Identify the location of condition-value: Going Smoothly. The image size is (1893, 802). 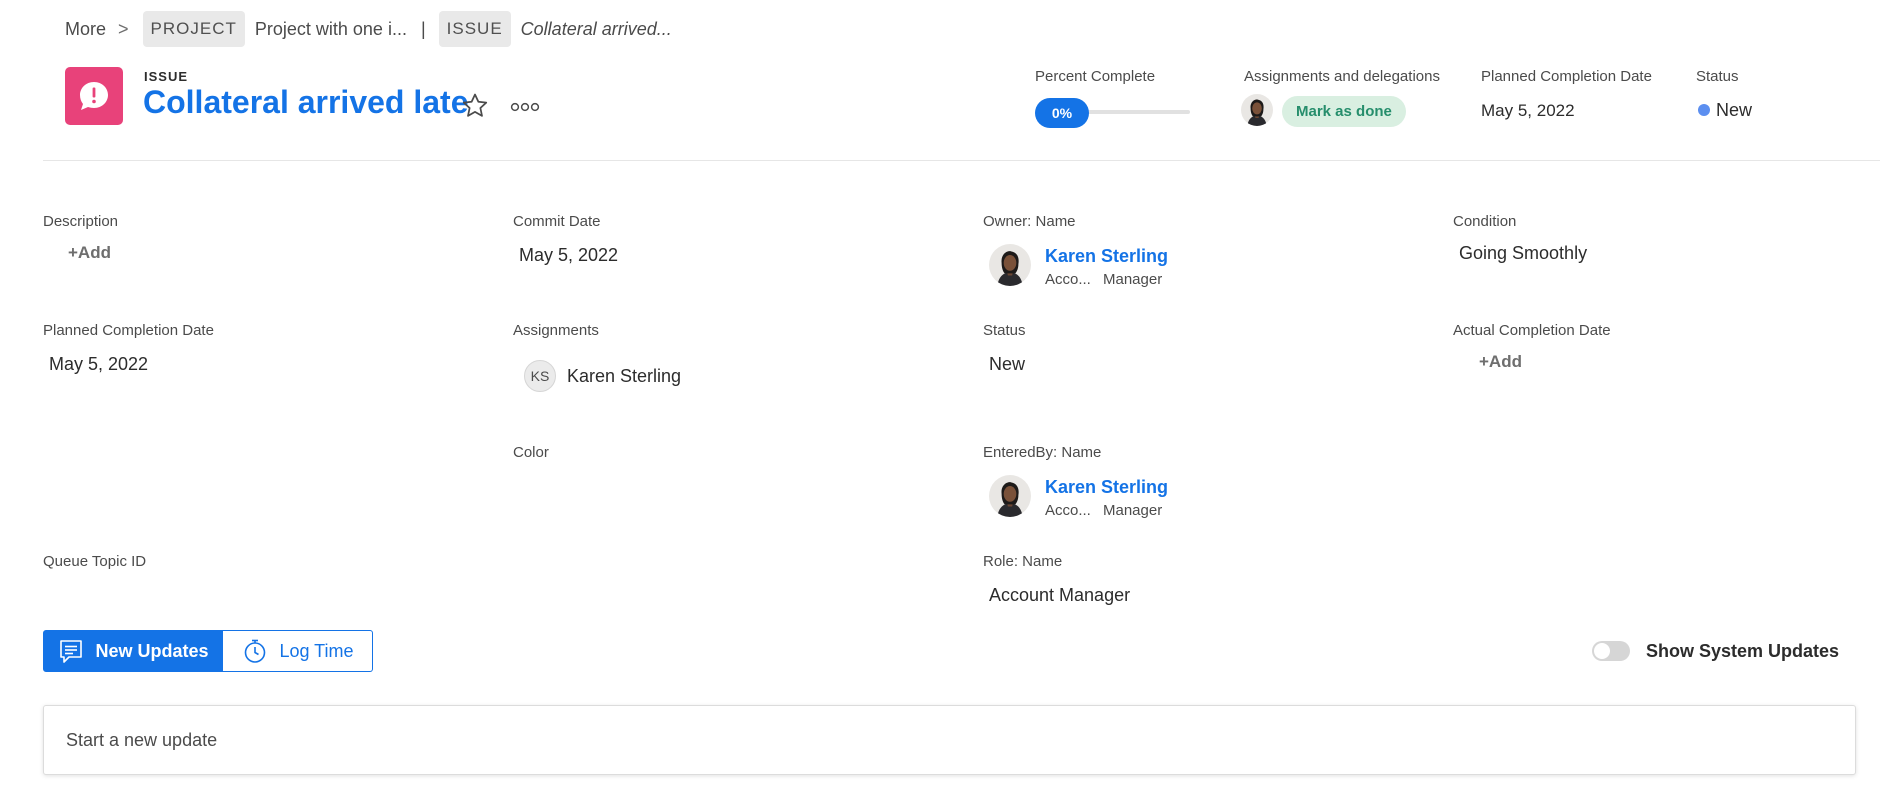
(1523, 253).